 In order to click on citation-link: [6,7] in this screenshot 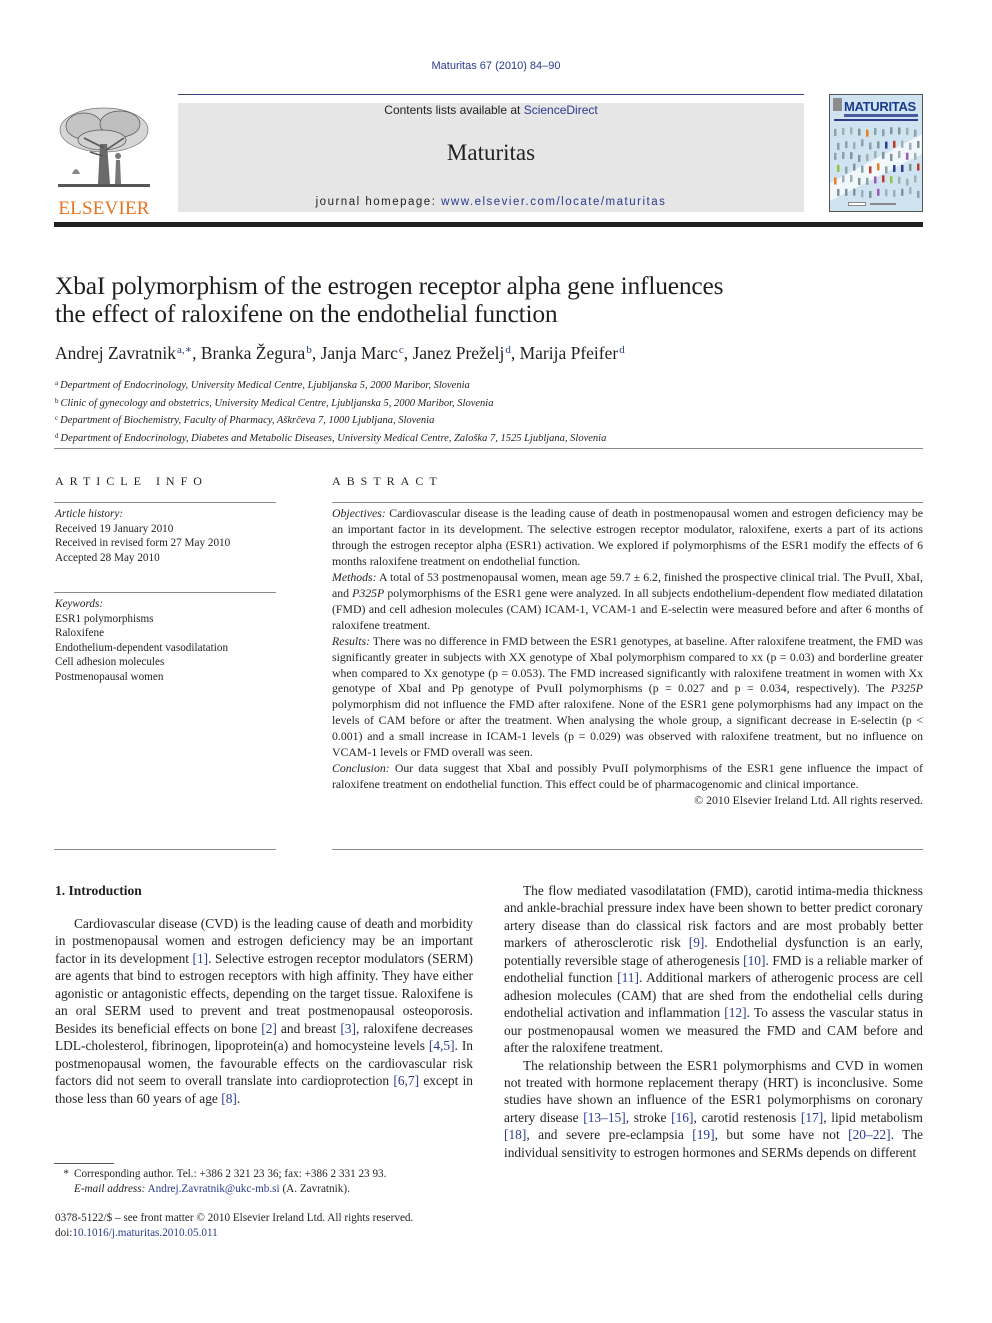, I will do `click(406, 1080)`.